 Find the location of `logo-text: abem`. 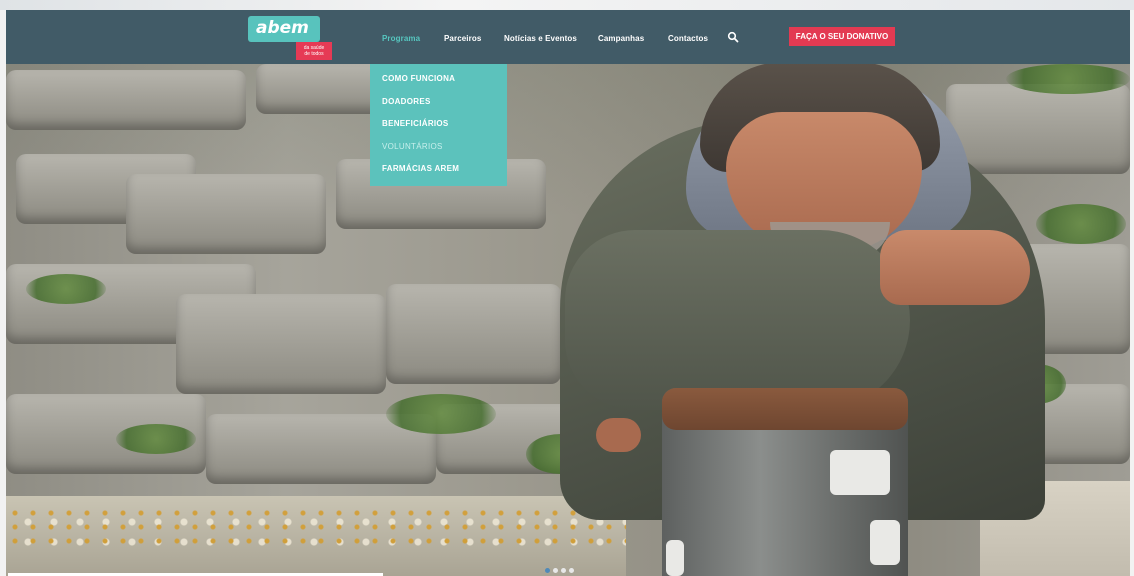

logo-text: abem is located at coordinates (282, 28).